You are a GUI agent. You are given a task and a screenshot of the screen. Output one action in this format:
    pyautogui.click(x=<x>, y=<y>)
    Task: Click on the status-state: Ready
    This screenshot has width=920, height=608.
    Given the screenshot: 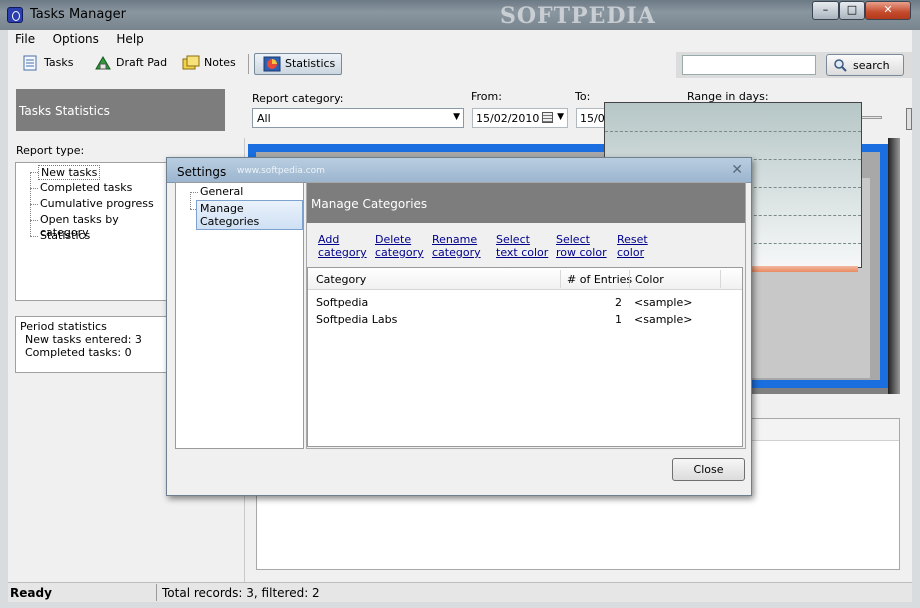 What is the action you would take?
    pyautogui.click(x=31, y=593)
    